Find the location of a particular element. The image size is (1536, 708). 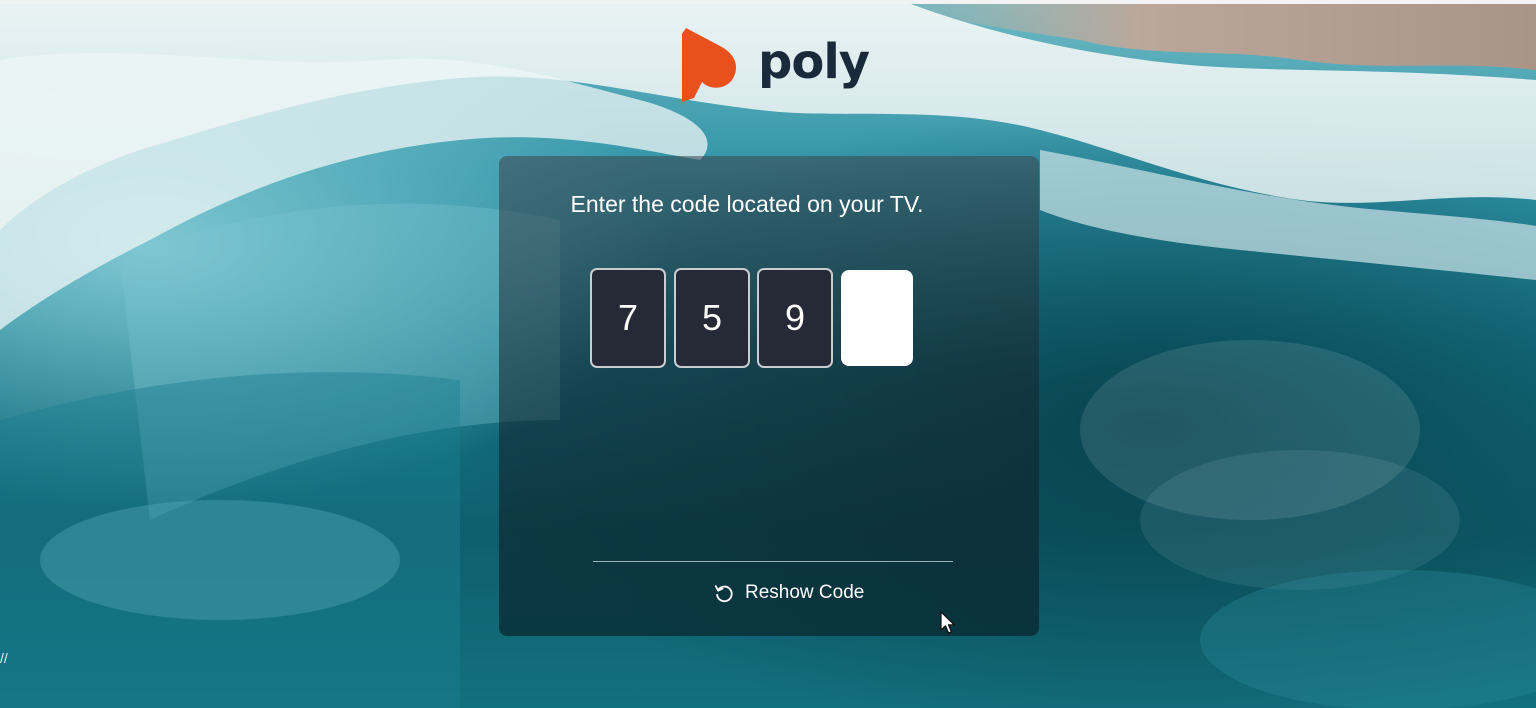

corner-mark: // is located at coordinates (4, 658).